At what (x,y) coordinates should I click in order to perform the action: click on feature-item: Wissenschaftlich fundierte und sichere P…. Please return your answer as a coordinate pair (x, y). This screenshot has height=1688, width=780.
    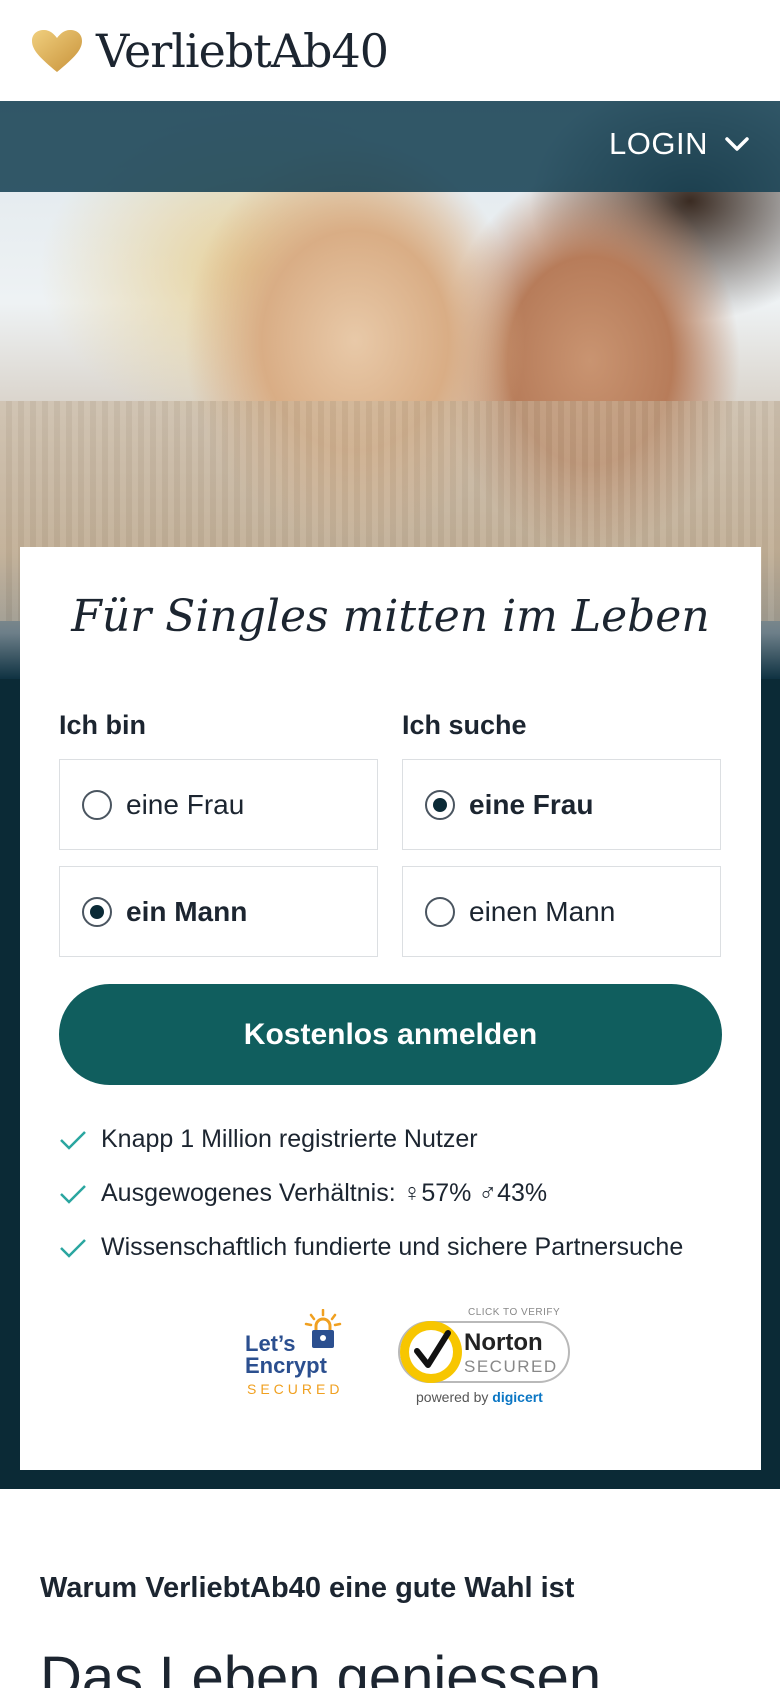
    Looking at the image, I should click on (371, 1247).